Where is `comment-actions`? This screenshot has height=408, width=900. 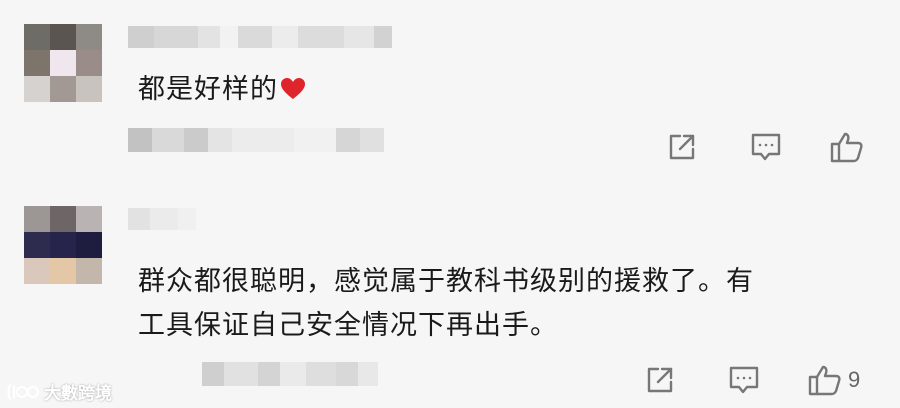 comment-actions is located at coordinates (768, 147).